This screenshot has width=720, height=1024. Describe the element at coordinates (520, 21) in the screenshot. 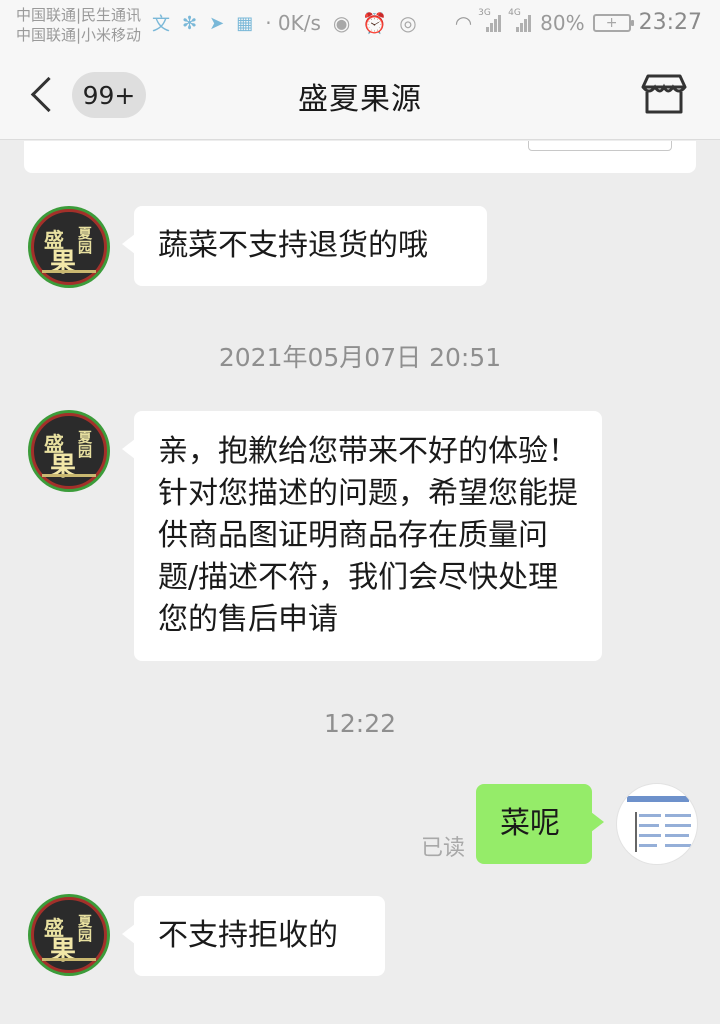

I see `signal-4g-icon: 4G` at that location.